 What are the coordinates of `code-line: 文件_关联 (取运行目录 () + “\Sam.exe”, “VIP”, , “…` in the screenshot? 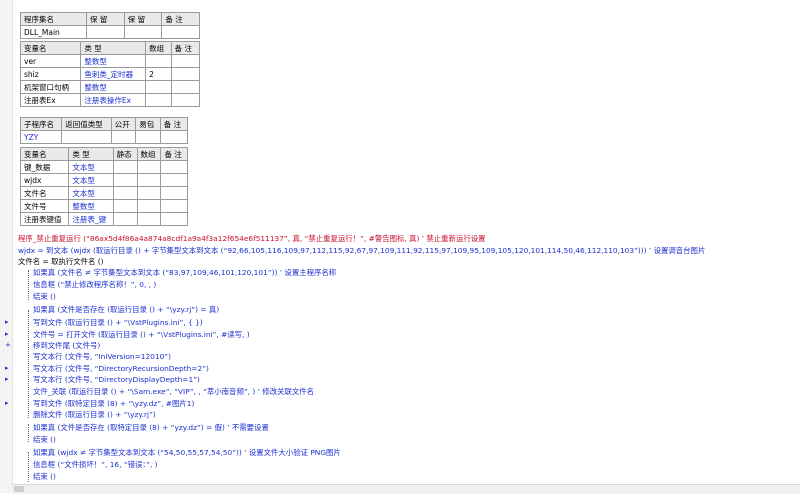 It's located at (173, 392).